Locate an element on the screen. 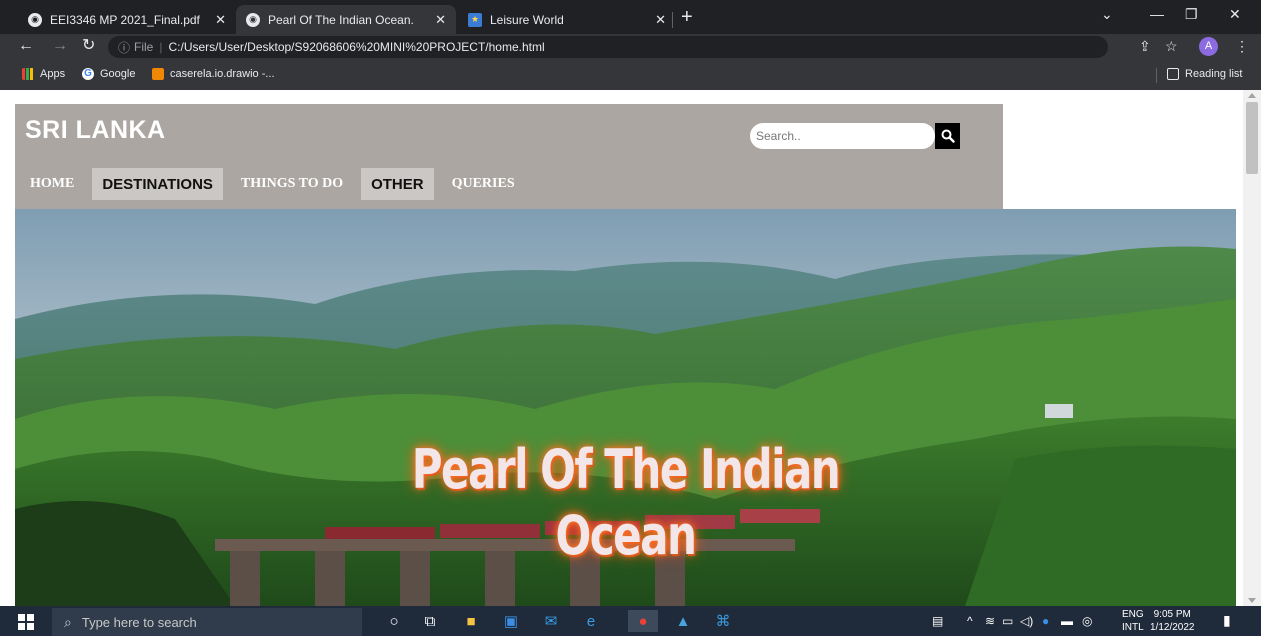 Image resolution: width=1261 pixels, height=636 pixels. minimize-icon: — is located at coordinates (1157, 14).